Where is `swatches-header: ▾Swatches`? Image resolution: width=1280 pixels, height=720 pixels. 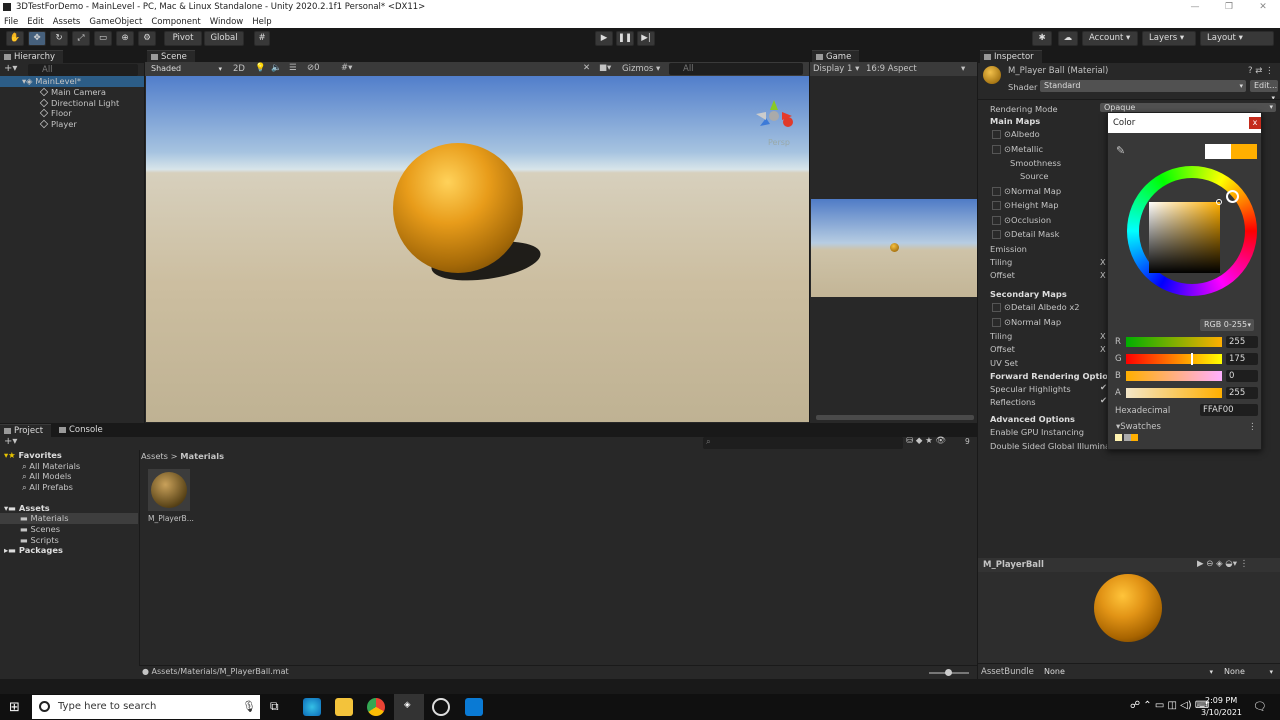
swatches-header: ▾Swatches is located at coordinates (1138, 427).